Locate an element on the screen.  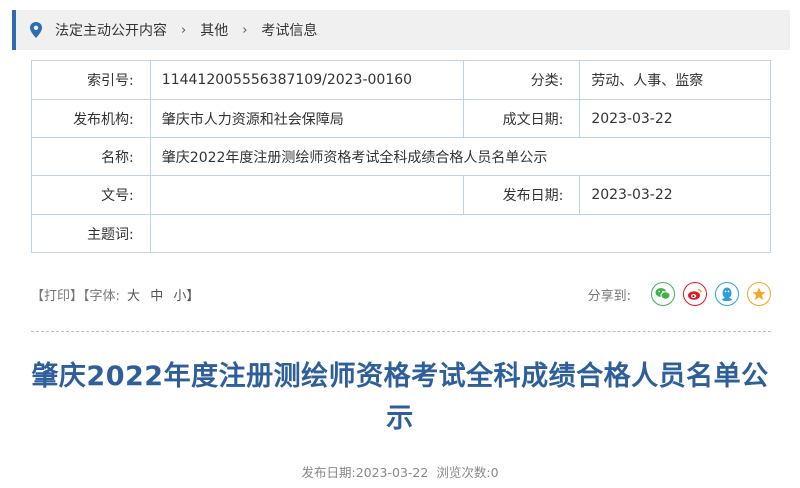
meta-row: 名称: 肇庆2022年度注册测绘师资格考试全科成绩合格人员名单公示 is located at coordinates (401, 156).